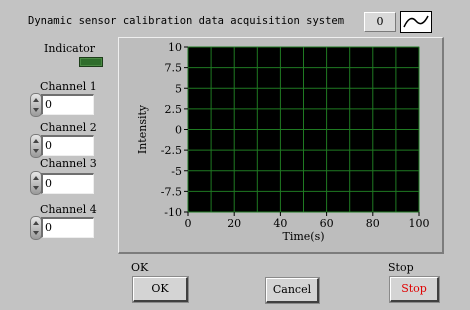  I want to click on sine-wave-icon, so click(416, 22).